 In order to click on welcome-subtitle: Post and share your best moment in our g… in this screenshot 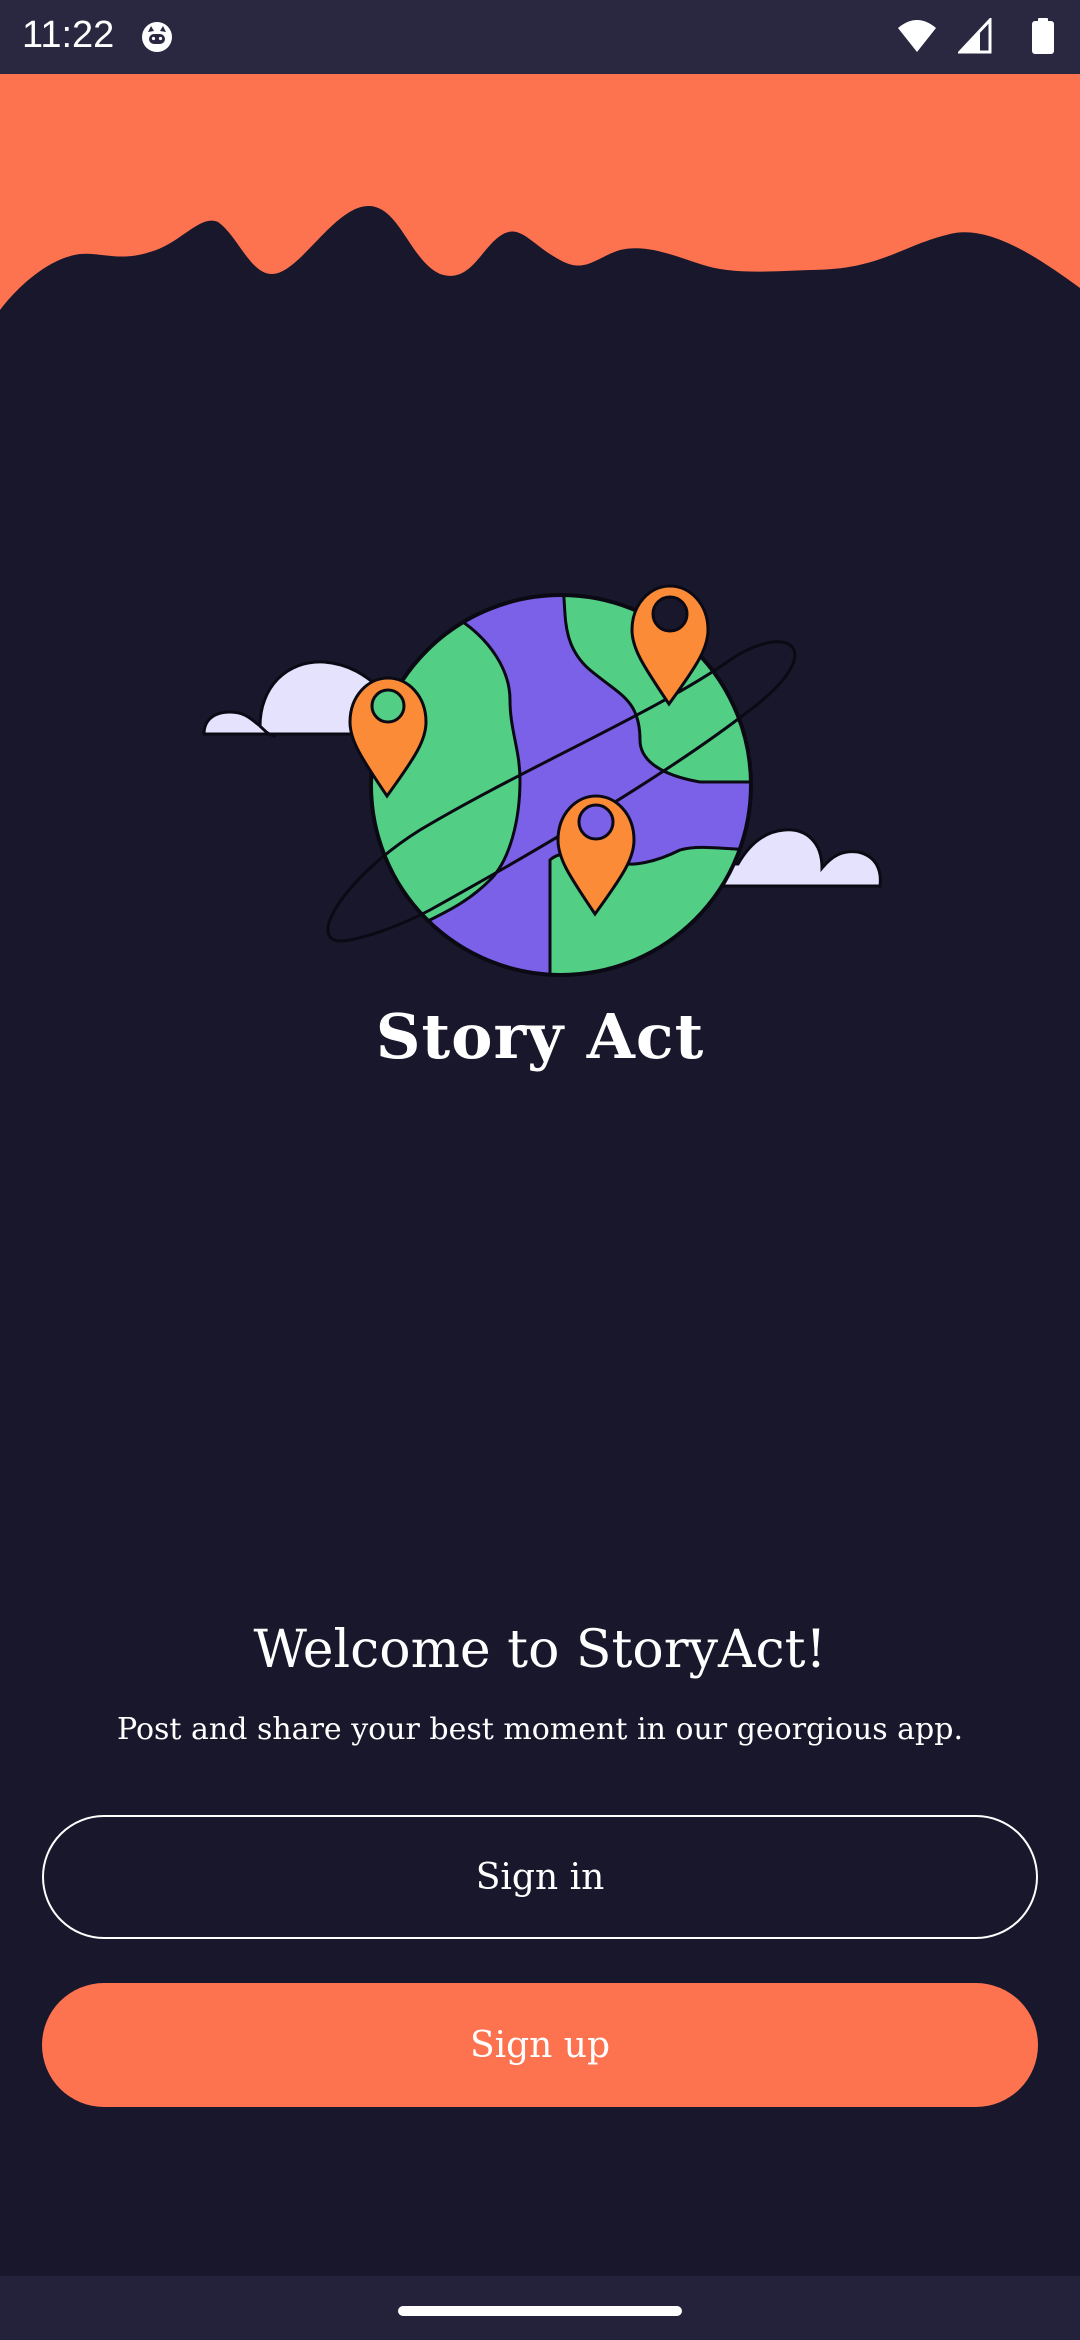, I will do `click(540, 1729)`.